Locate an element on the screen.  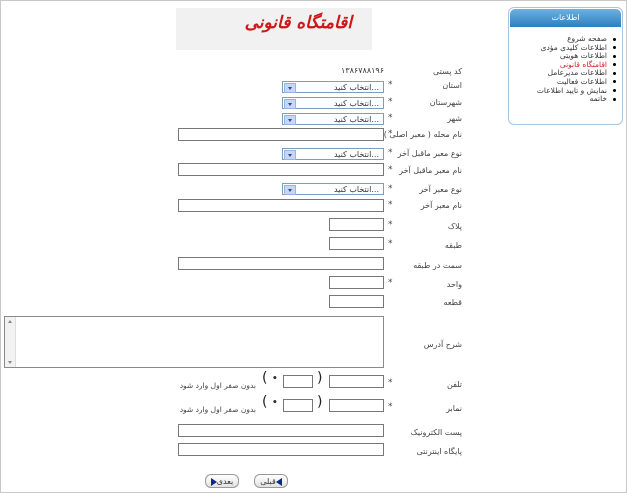
email-input is located at coordinates (281, 430).